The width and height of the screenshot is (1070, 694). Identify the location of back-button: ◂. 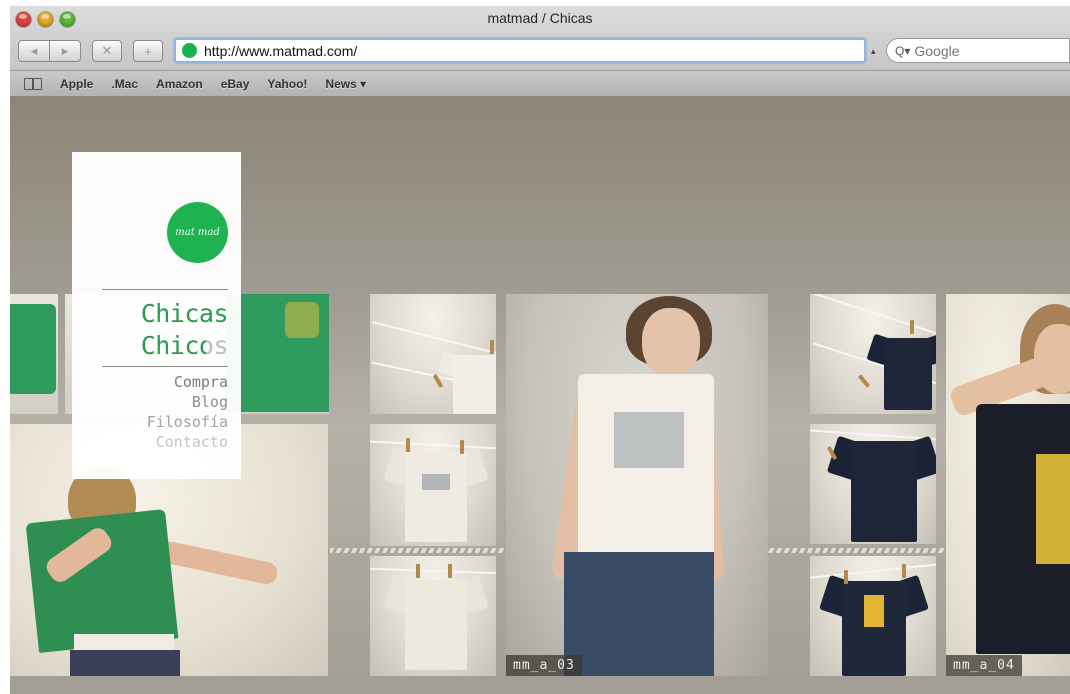
(34, 51).